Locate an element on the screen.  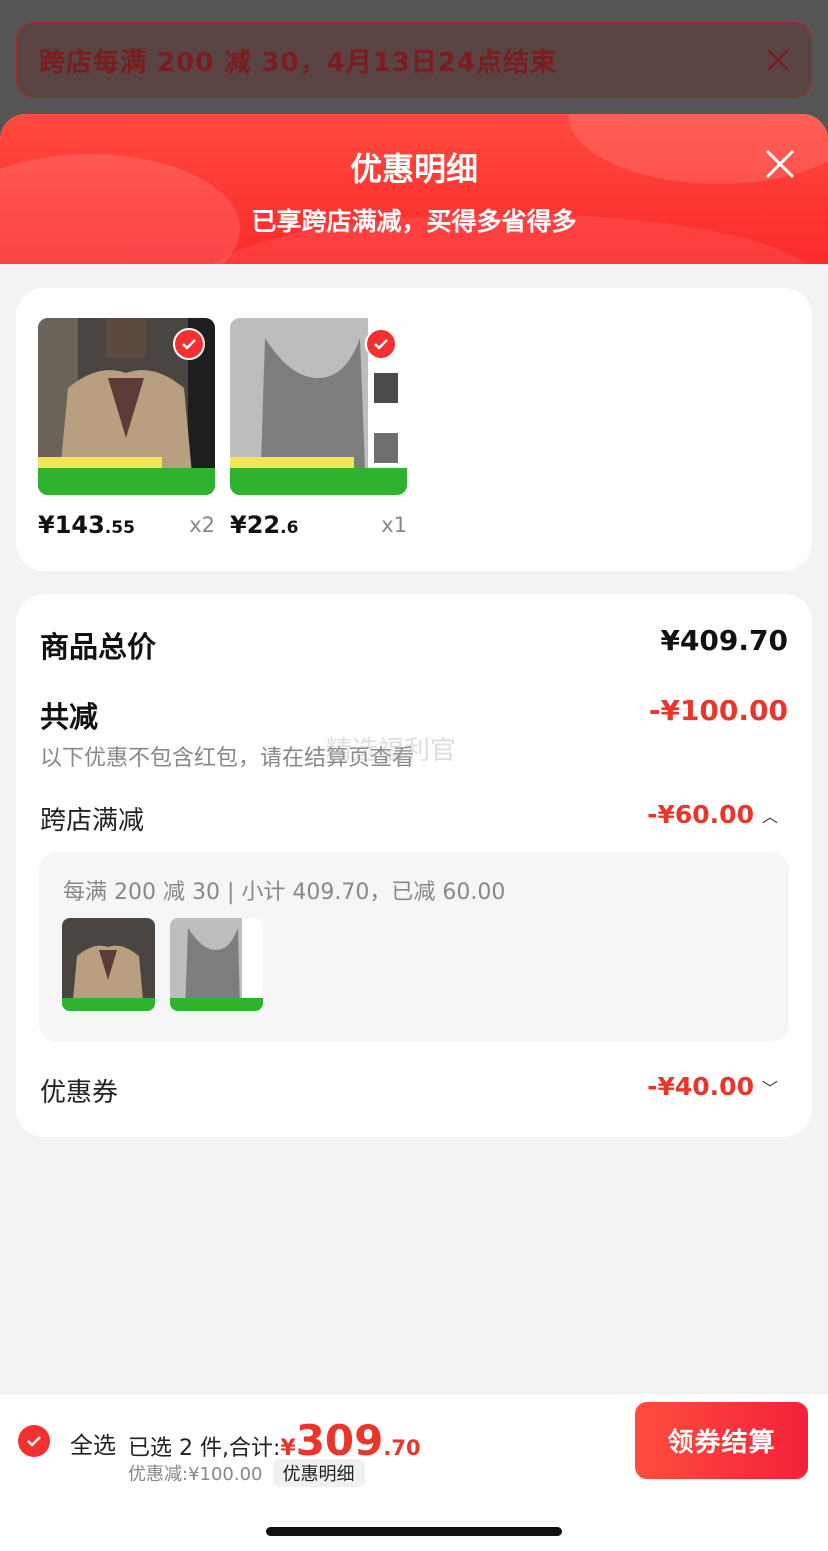
check-icon is located at coordinates (34, 1441).